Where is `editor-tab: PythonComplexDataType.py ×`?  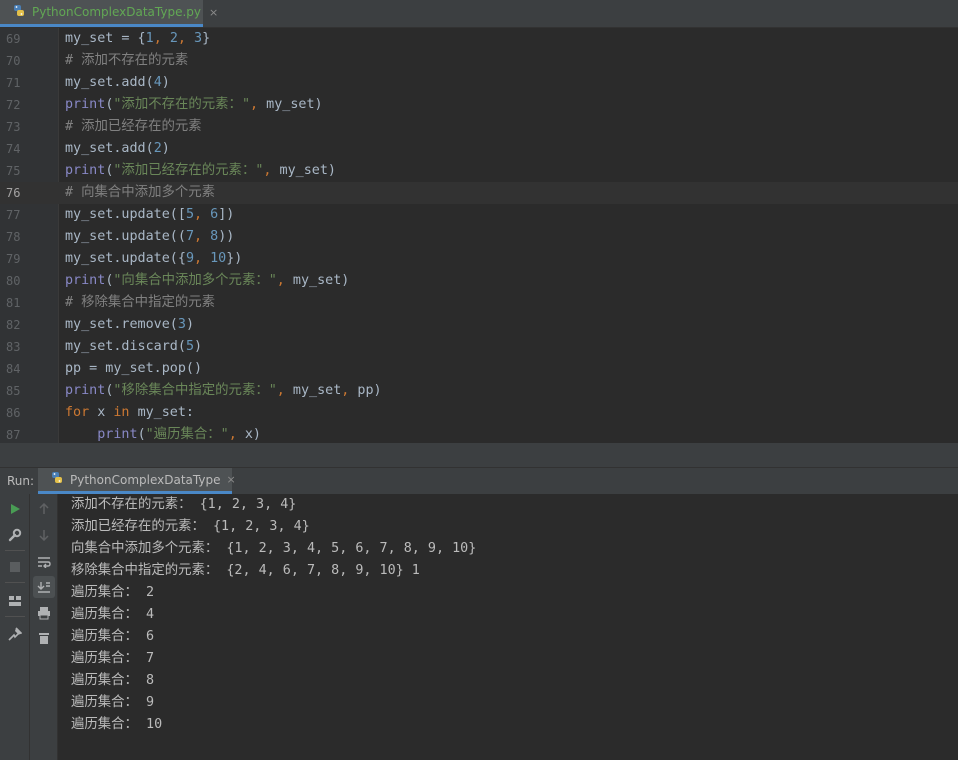
editor-tab: PythonComplexDataType.py × is located at coordinates (109, 13).